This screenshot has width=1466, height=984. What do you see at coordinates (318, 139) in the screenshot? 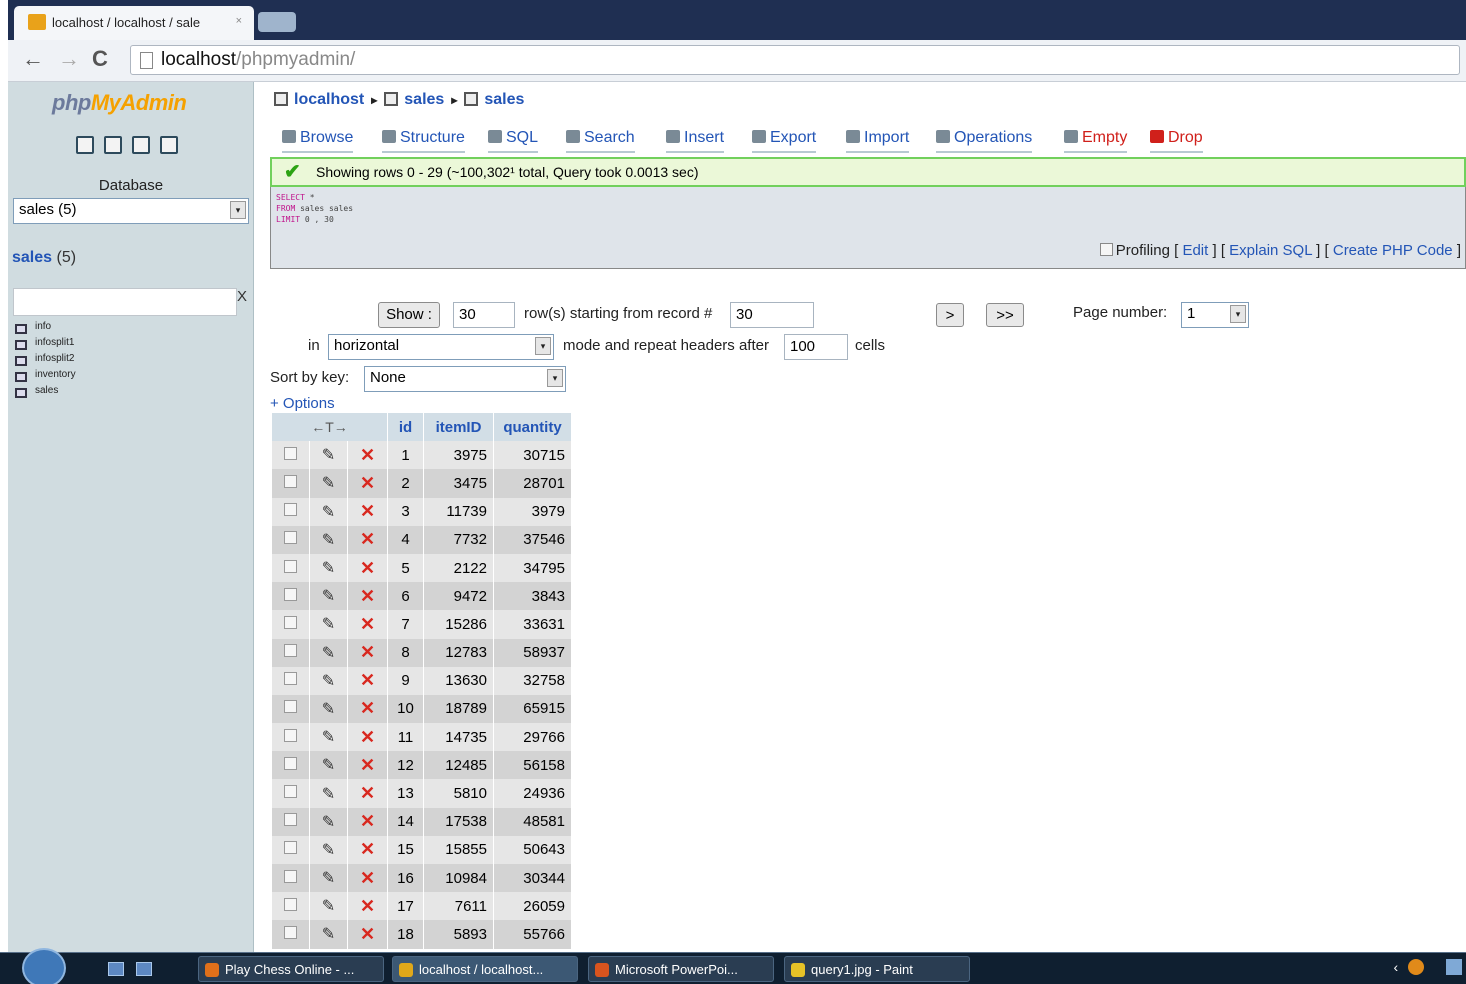
I see `tab-browse: Browse` at bounding box center [318, 139].